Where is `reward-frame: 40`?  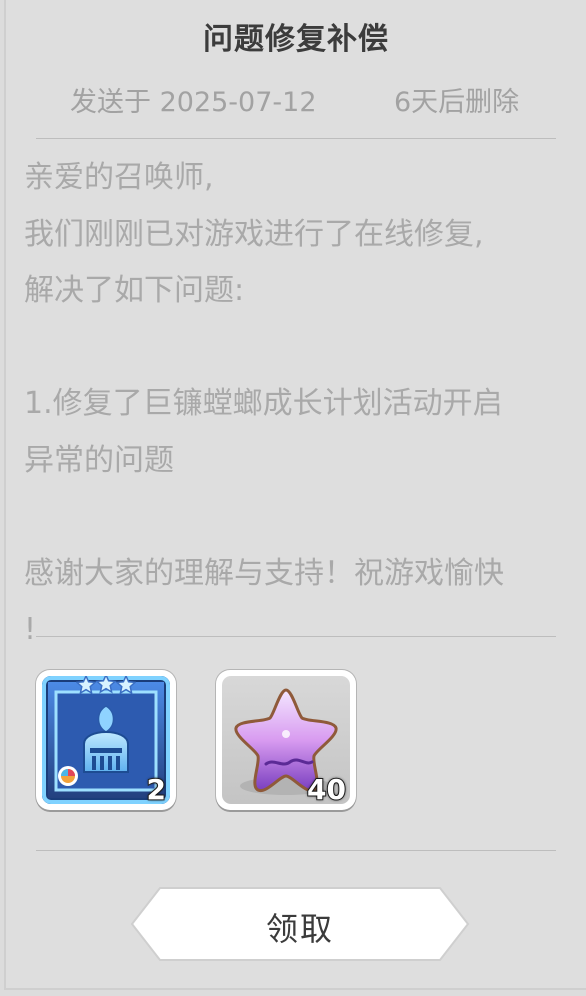
reward-frame: 40 is located at coordinates (286, 740).